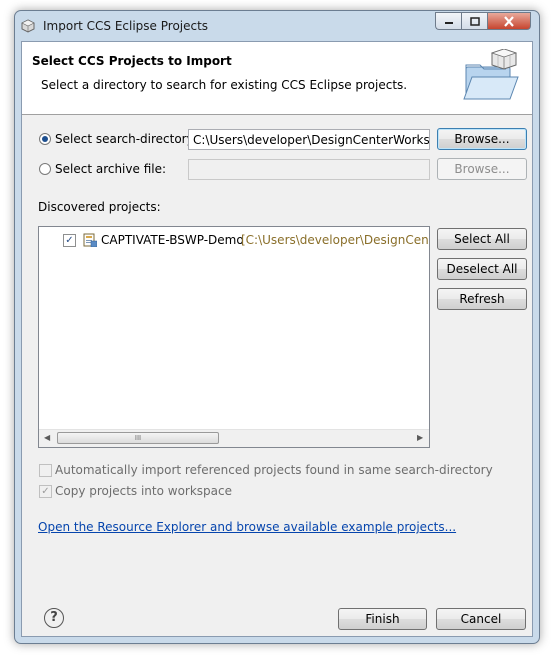 Image resolution: width=555 pixels, height=657 pixels. Describe the element at coordinates (144, 491) in the screenshot. I see `copy-projects-label: Copy projects into workspace` at that location.